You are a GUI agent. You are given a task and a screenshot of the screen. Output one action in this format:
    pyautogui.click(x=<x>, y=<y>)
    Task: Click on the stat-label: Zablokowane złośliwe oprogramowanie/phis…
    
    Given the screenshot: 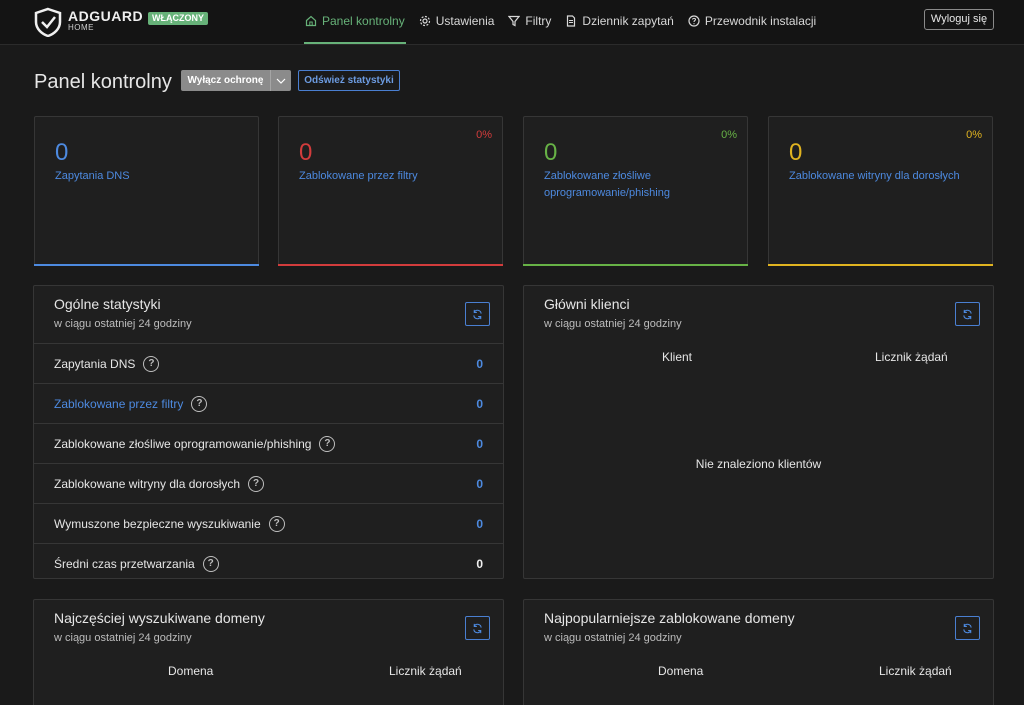 What is the action you would take?
    pyautogui.click(x=607, y=184)
    